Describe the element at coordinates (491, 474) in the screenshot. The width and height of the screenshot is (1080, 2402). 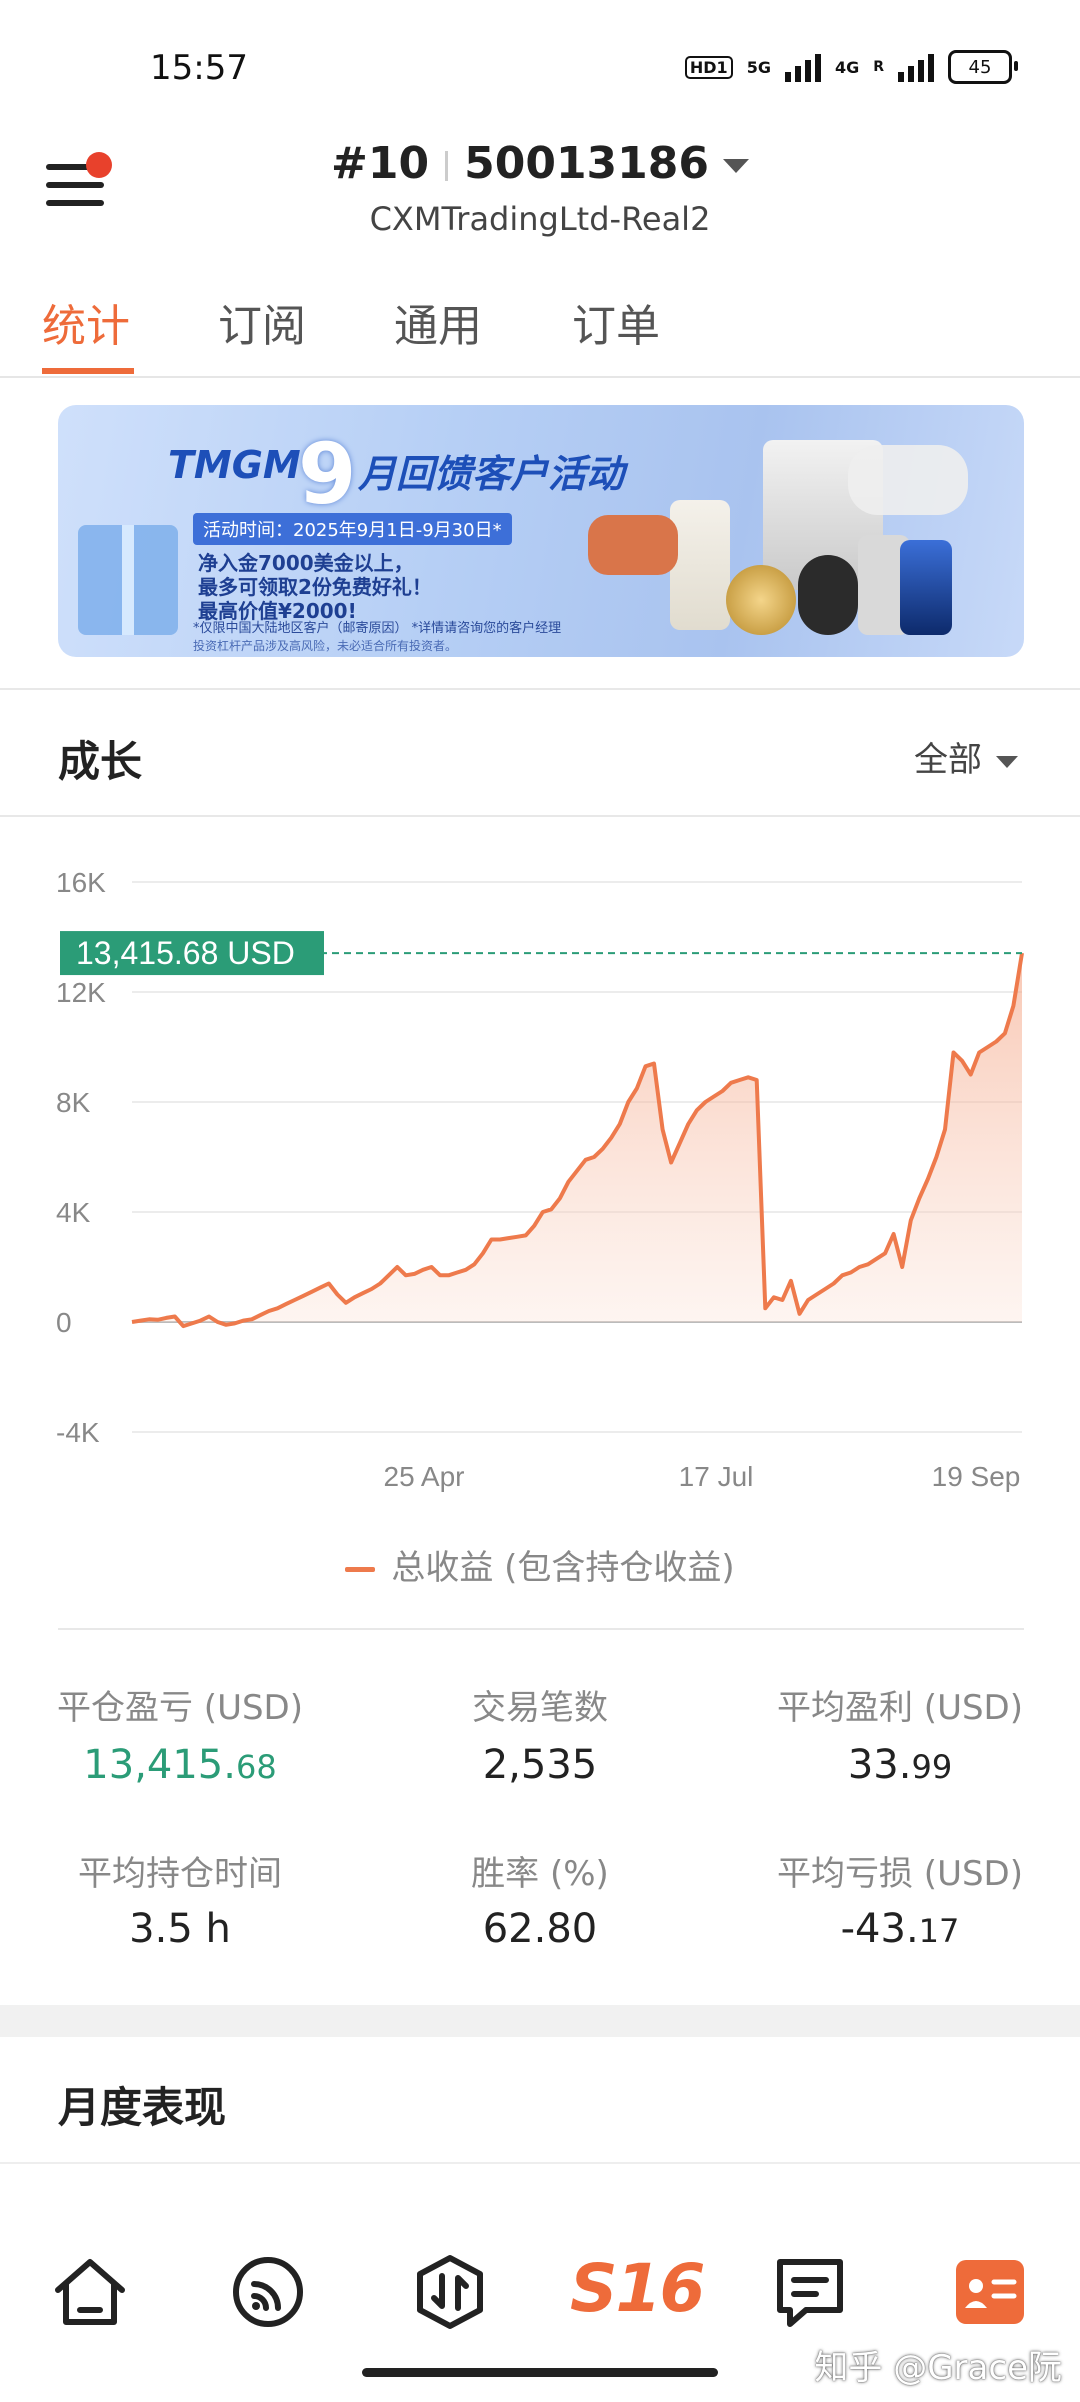
I see `banner-title: 月回馈客户活动` at that location.